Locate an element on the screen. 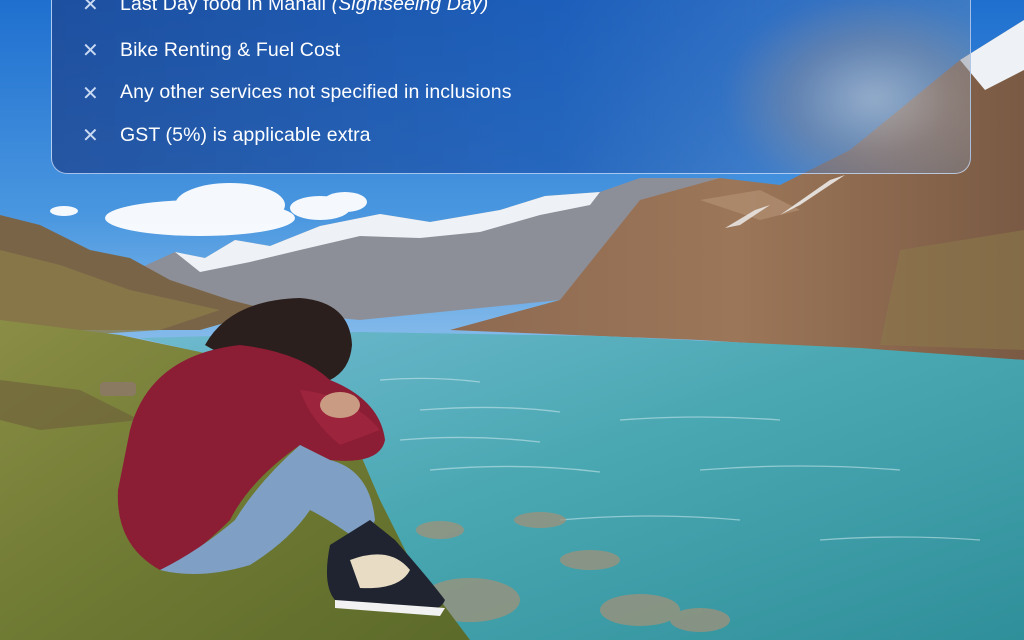 This screenshot has height=640, width=1024. exclusion-item: ✕ GST (5%) is applicable extra is located at coordinates (297, 135).